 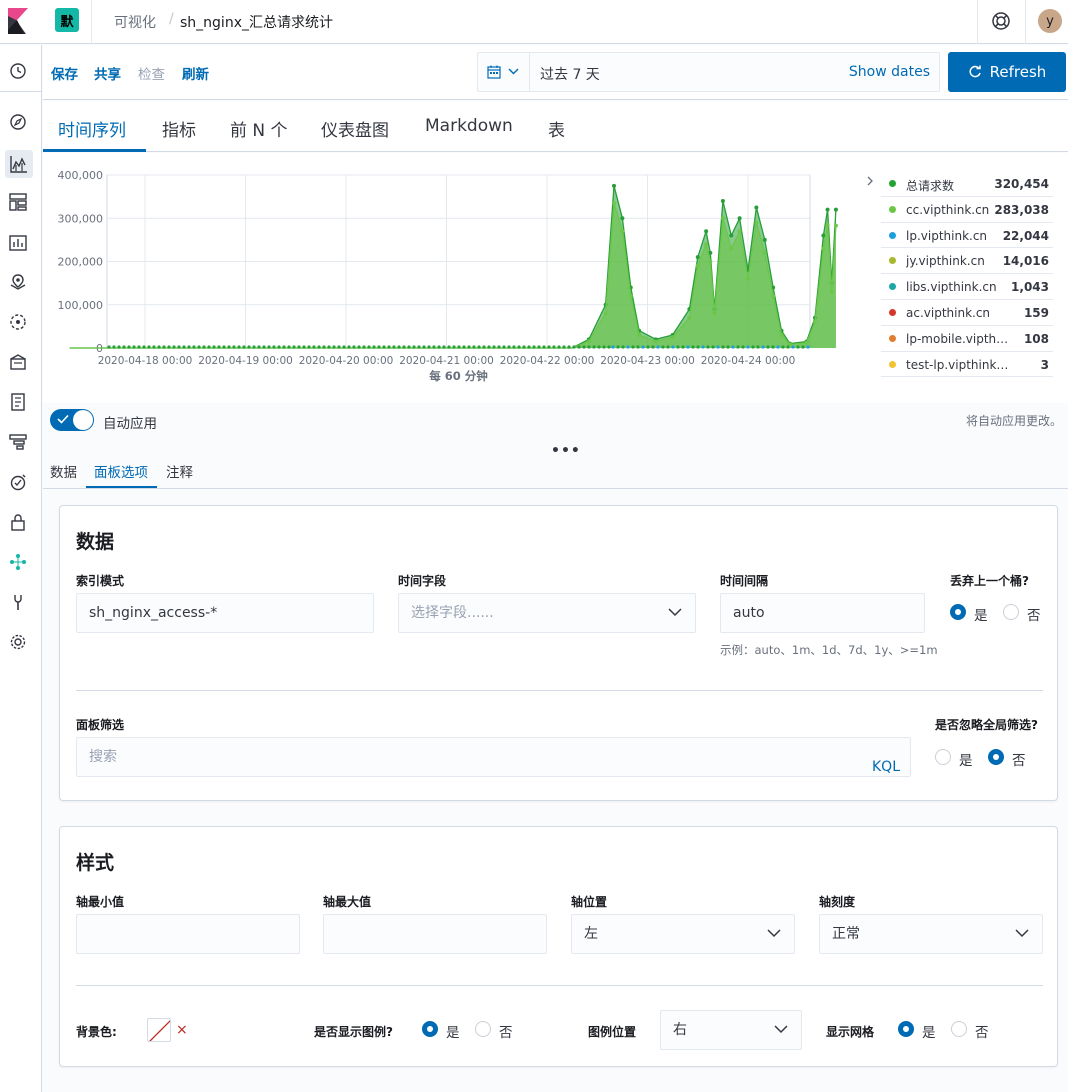 I want to click on refresh-link: 刷新, so click(x=195, y=73).